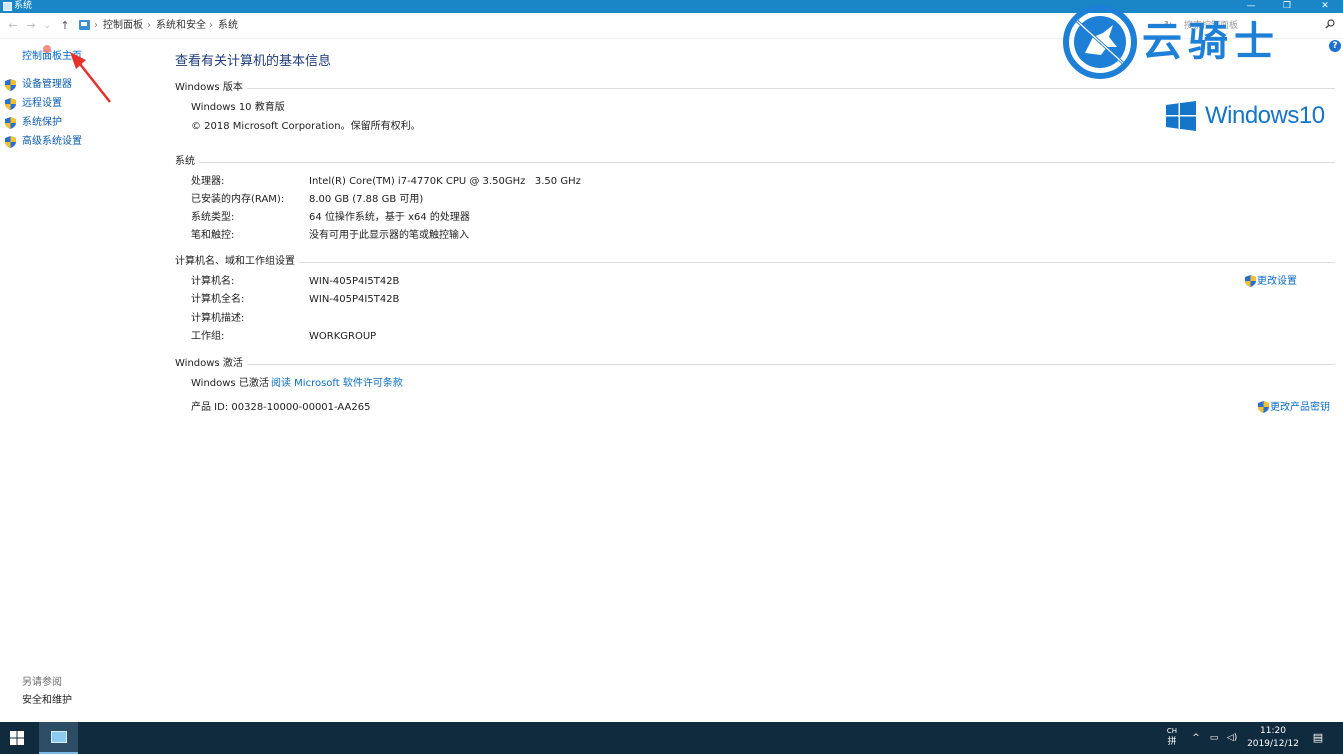 The height and width of the screenshot is (754, 1343). I want to click on change-product-key-link: 更改产品密钥, so click(1300, 408).